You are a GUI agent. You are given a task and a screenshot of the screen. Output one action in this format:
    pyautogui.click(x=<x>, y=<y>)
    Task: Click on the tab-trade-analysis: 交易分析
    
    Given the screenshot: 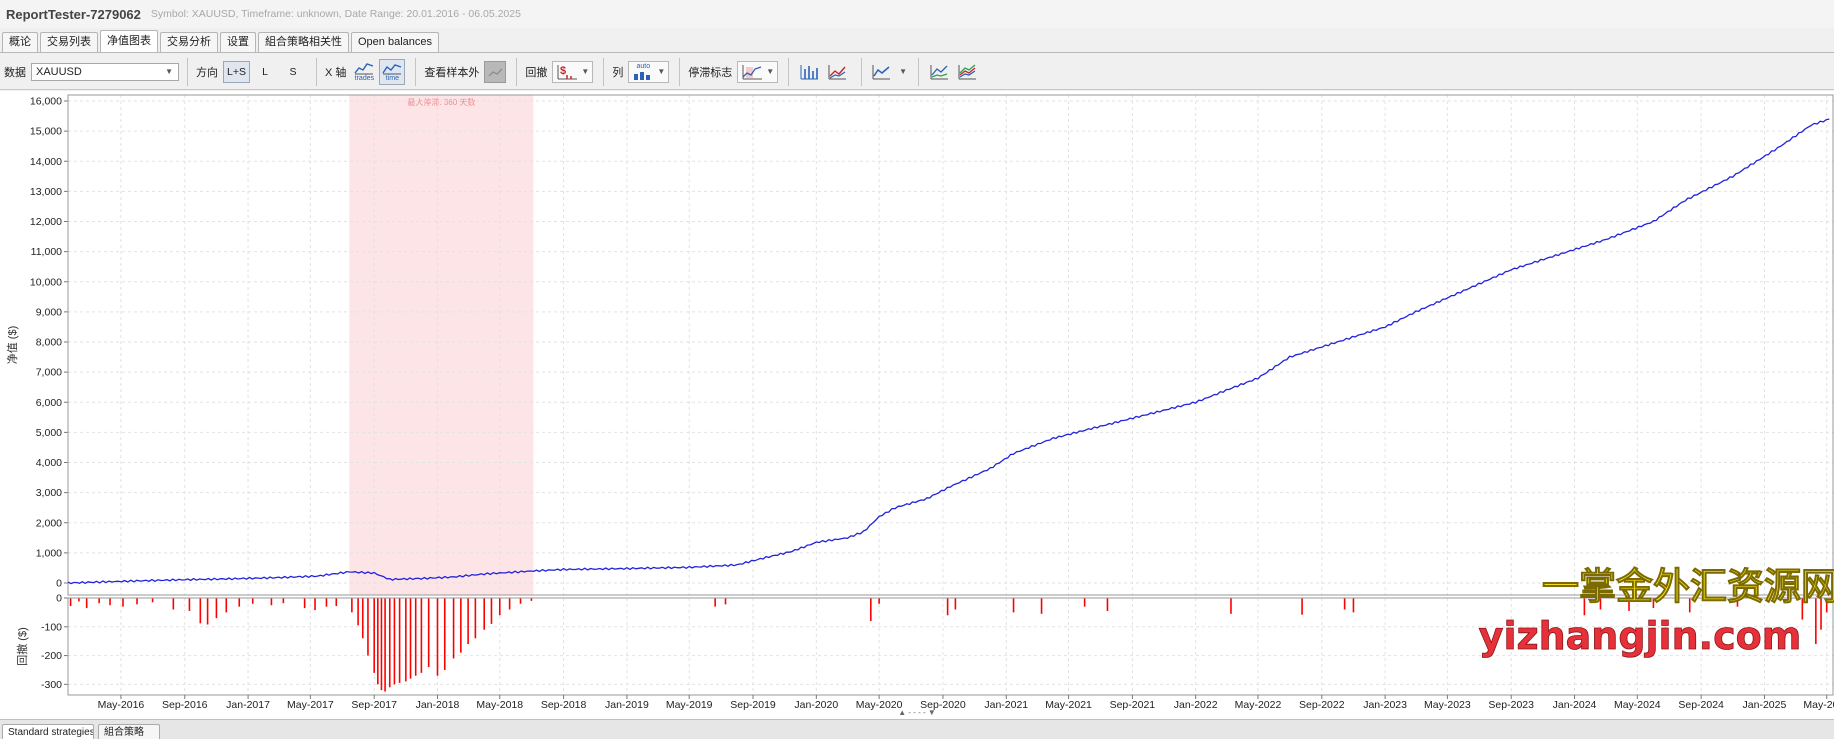 What is the action you would take?
    pyautogui.click(x=189, y=42)
    